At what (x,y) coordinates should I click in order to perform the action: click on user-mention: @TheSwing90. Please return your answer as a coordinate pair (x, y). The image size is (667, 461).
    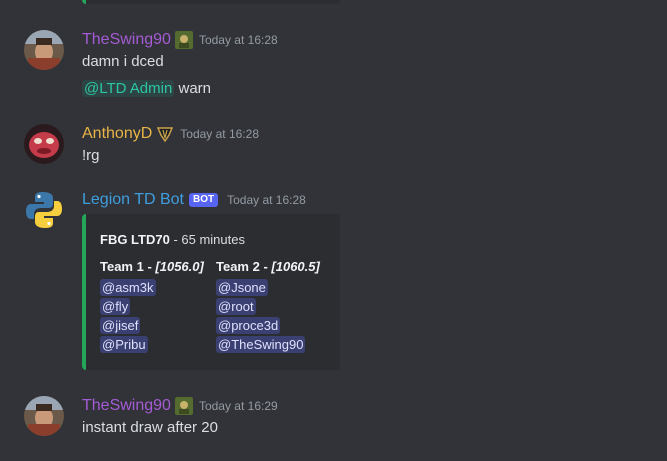
    Looking at the image, I should click on (261, 344).